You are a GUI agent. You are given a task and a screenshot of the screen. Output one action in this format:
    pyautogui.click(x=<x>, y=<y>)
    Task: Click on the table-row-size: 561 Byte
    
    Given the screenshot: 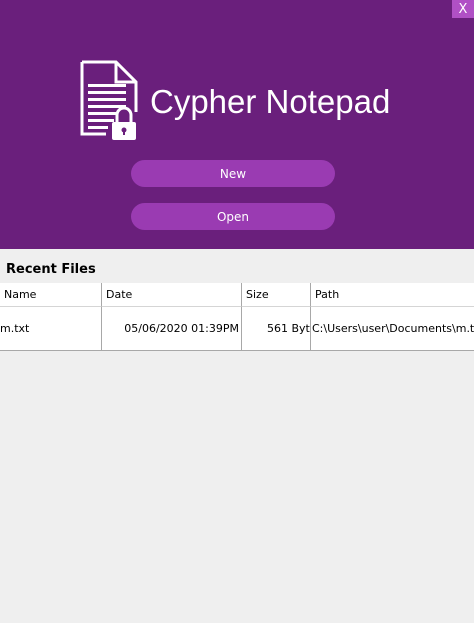 What is the action you would take?
    pyautogui.click(x=276, y=328)
    